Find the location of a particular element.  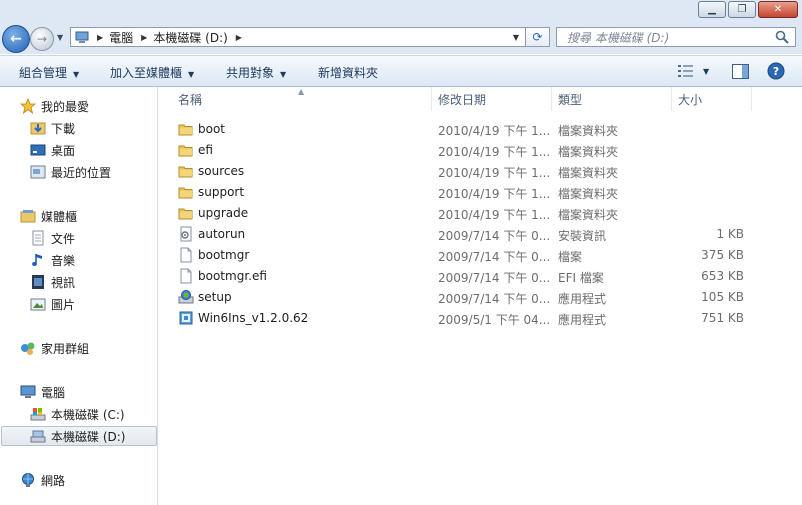

sidebar-item-favorites: 我的最愛 is located at coordinates (54, 106).